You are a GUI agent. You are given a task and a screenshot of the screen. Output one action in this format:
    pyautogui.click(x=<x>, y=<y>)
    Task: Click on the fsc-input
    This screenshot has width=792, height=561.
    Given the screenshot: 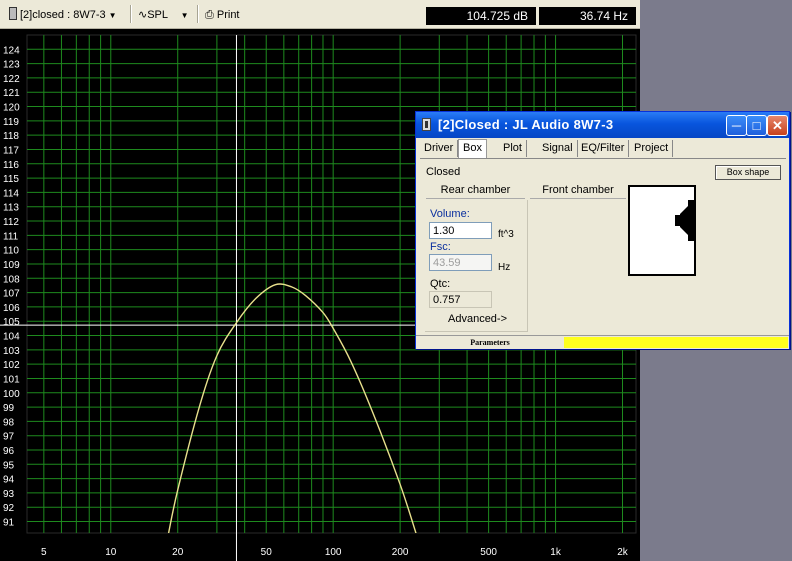 What is the action you would take?
    pyautogui.click(x=460, y=262)
    